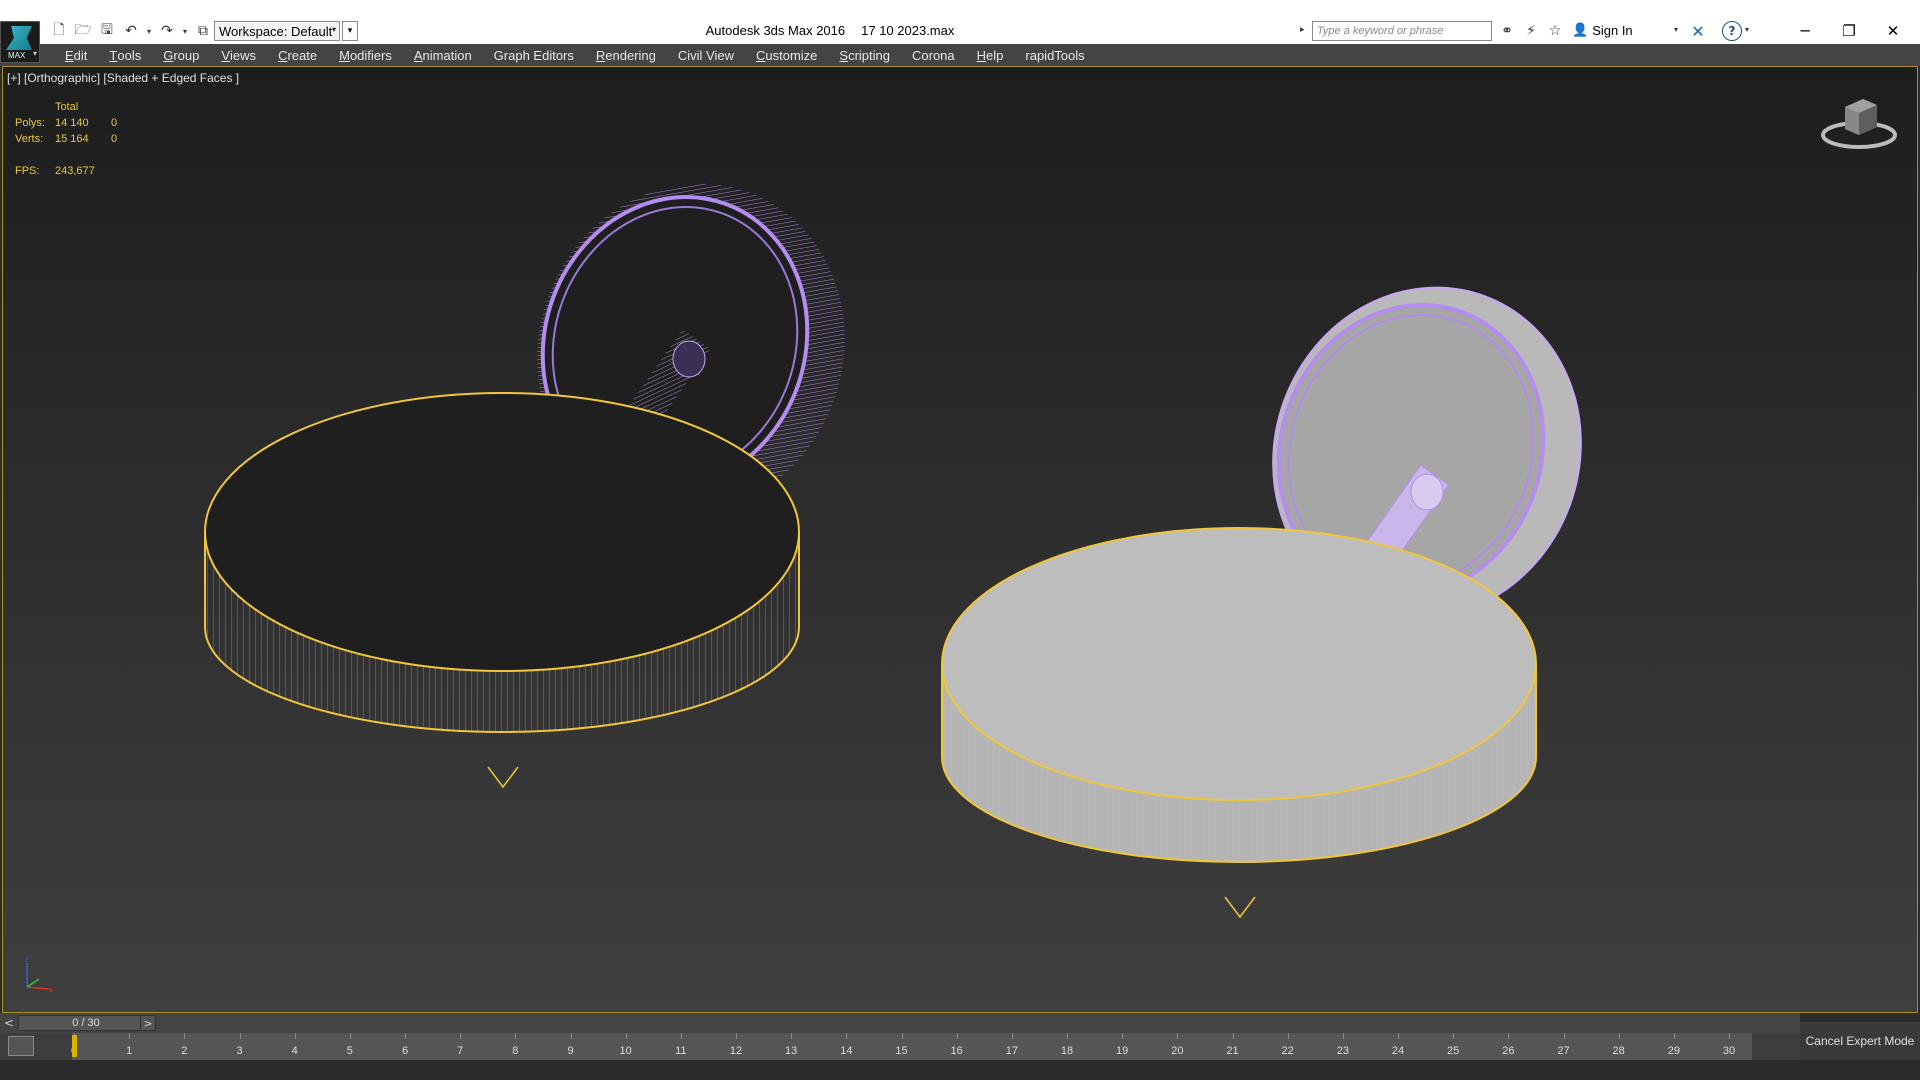 The height and width of the screenshot is (1080, 1920). I want to click on svg-text: x, so click(51, 990).